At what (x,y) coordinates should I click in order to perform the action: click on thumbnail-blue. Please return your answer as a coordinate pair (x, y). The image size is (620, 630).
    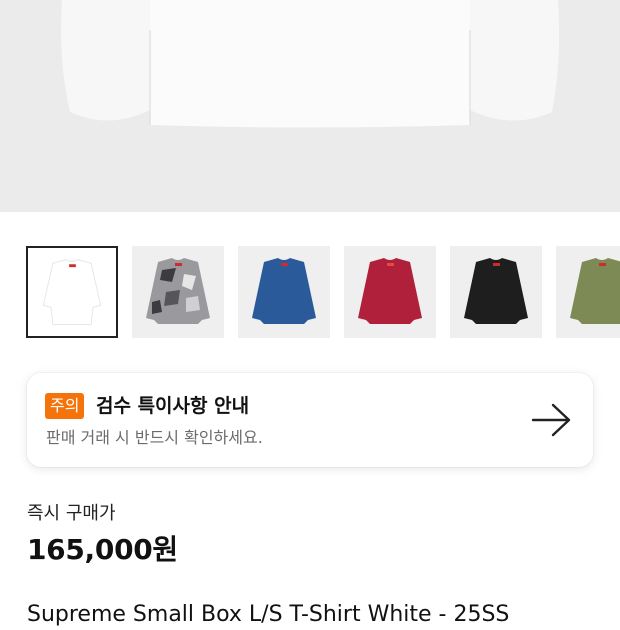
    Looking at the image, I should click on (284, 292).